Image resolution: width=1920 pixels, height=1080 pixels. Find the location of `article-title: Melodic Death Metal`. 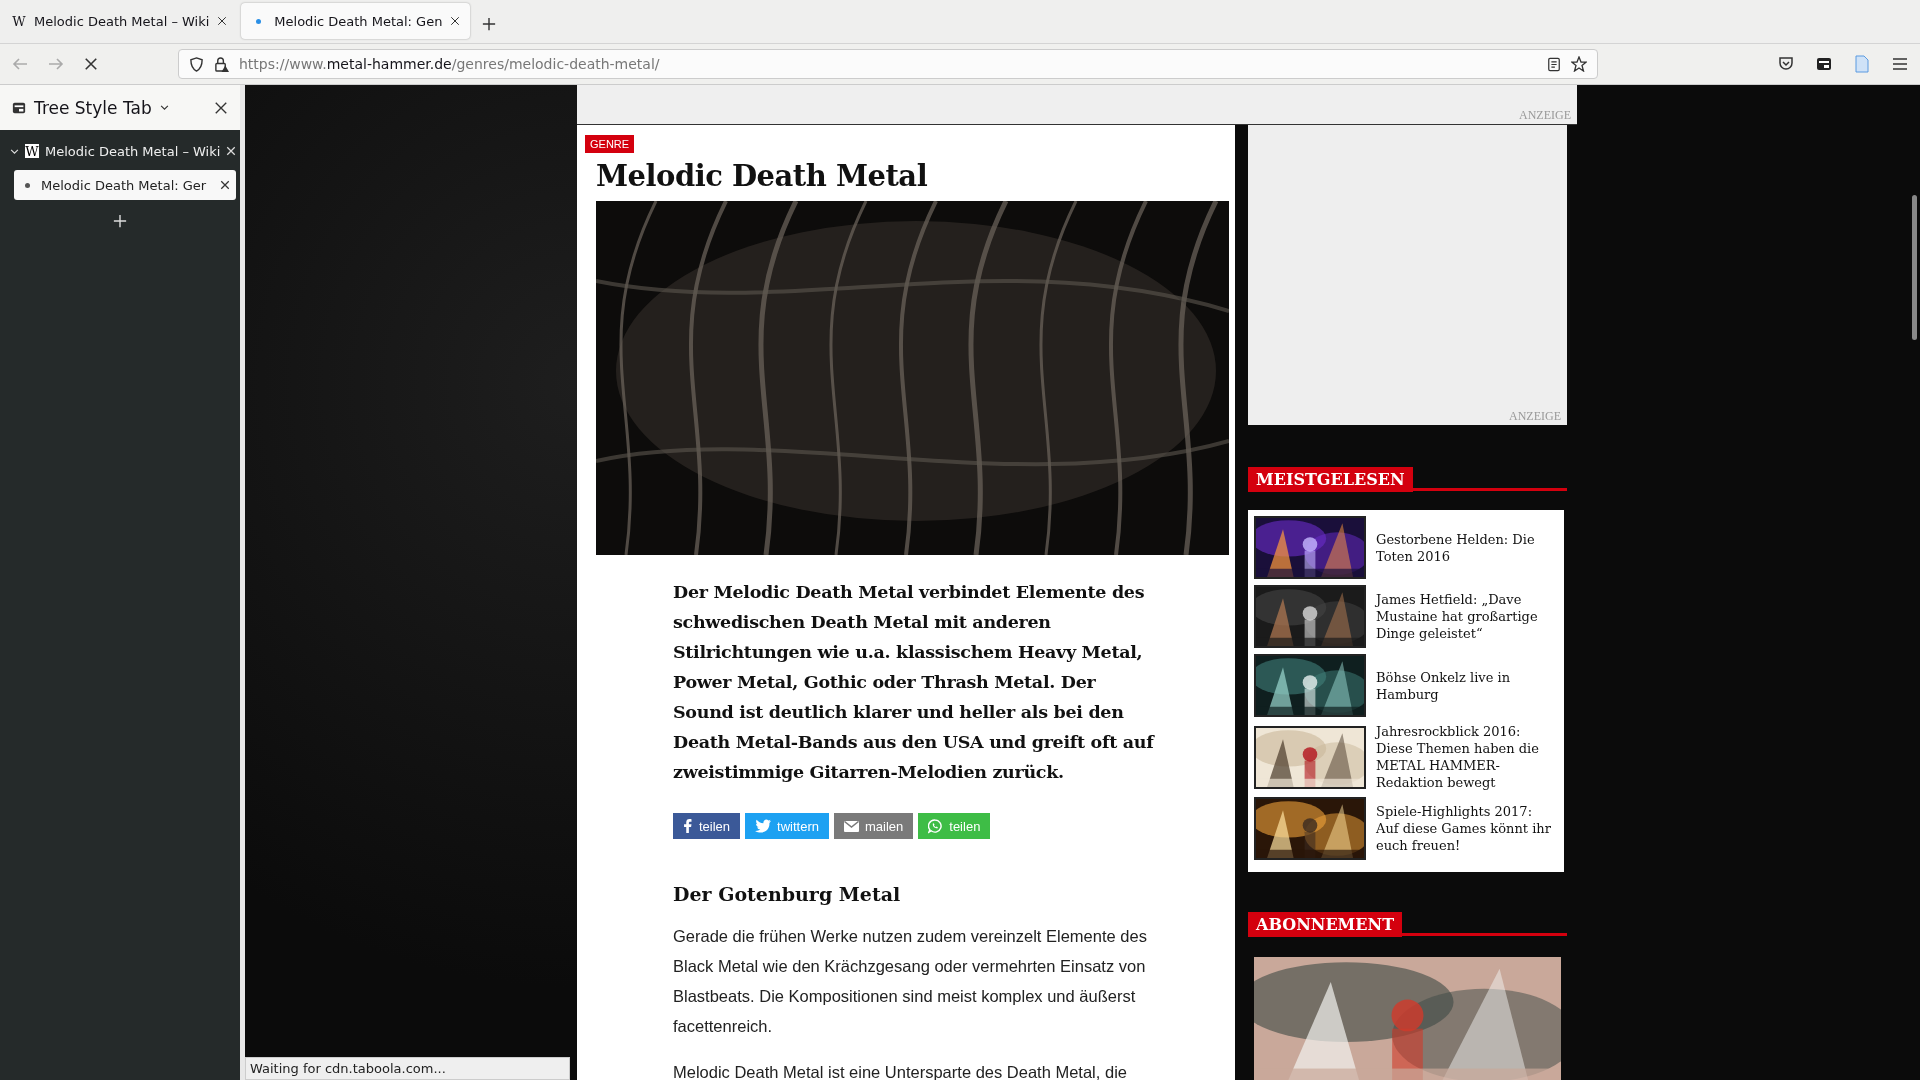

article-title: Melodic Death Metal is located at coordinates (762, 176).